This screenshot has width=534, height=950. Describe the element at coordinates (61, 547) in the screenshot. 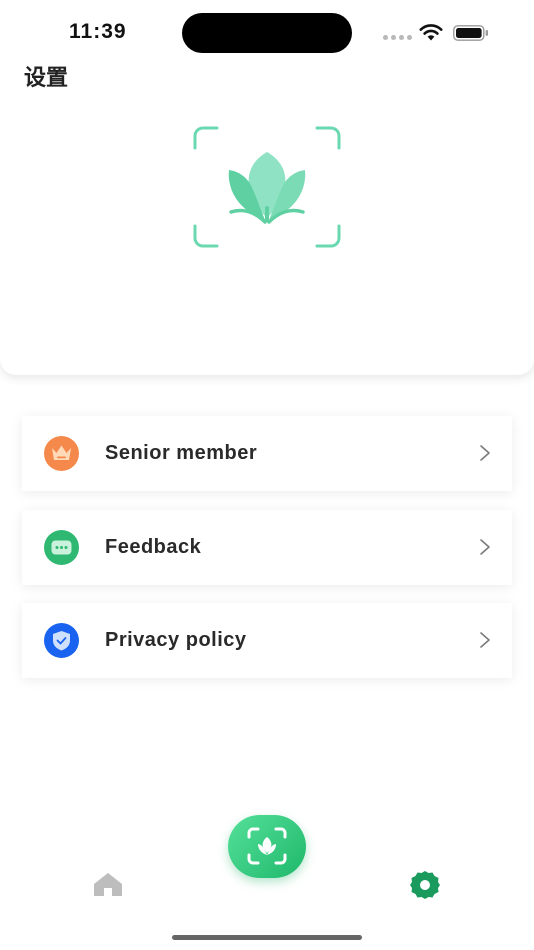

I see `chat-bubble-icon` at that location.